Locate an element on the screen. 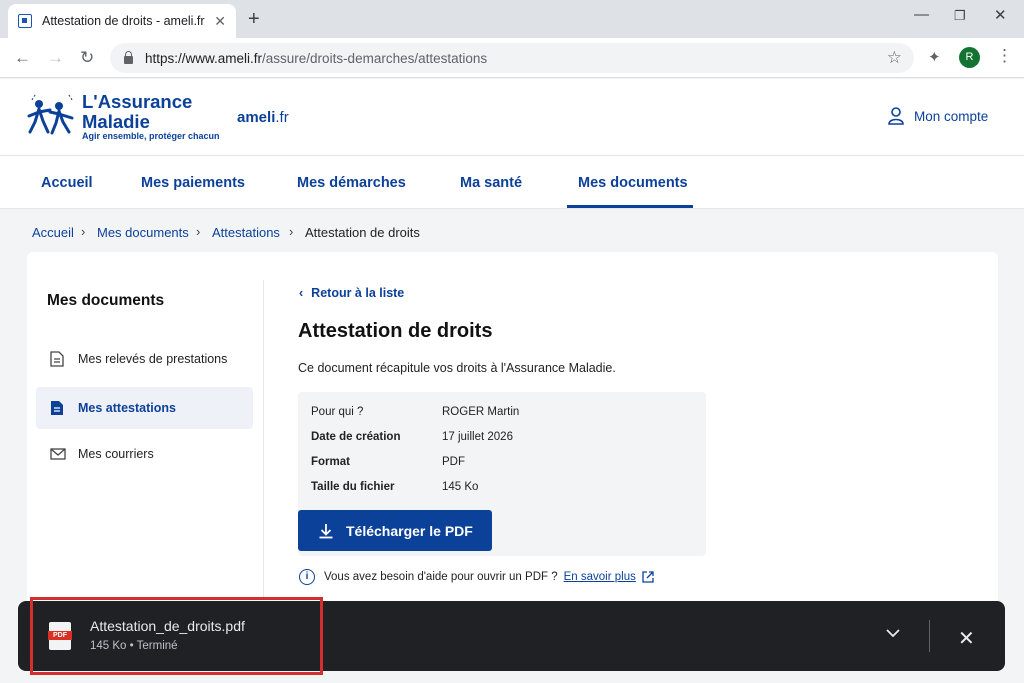 This screenshot has height=683, width=1024. document-filled-icon is located at coordinates (64, 408).